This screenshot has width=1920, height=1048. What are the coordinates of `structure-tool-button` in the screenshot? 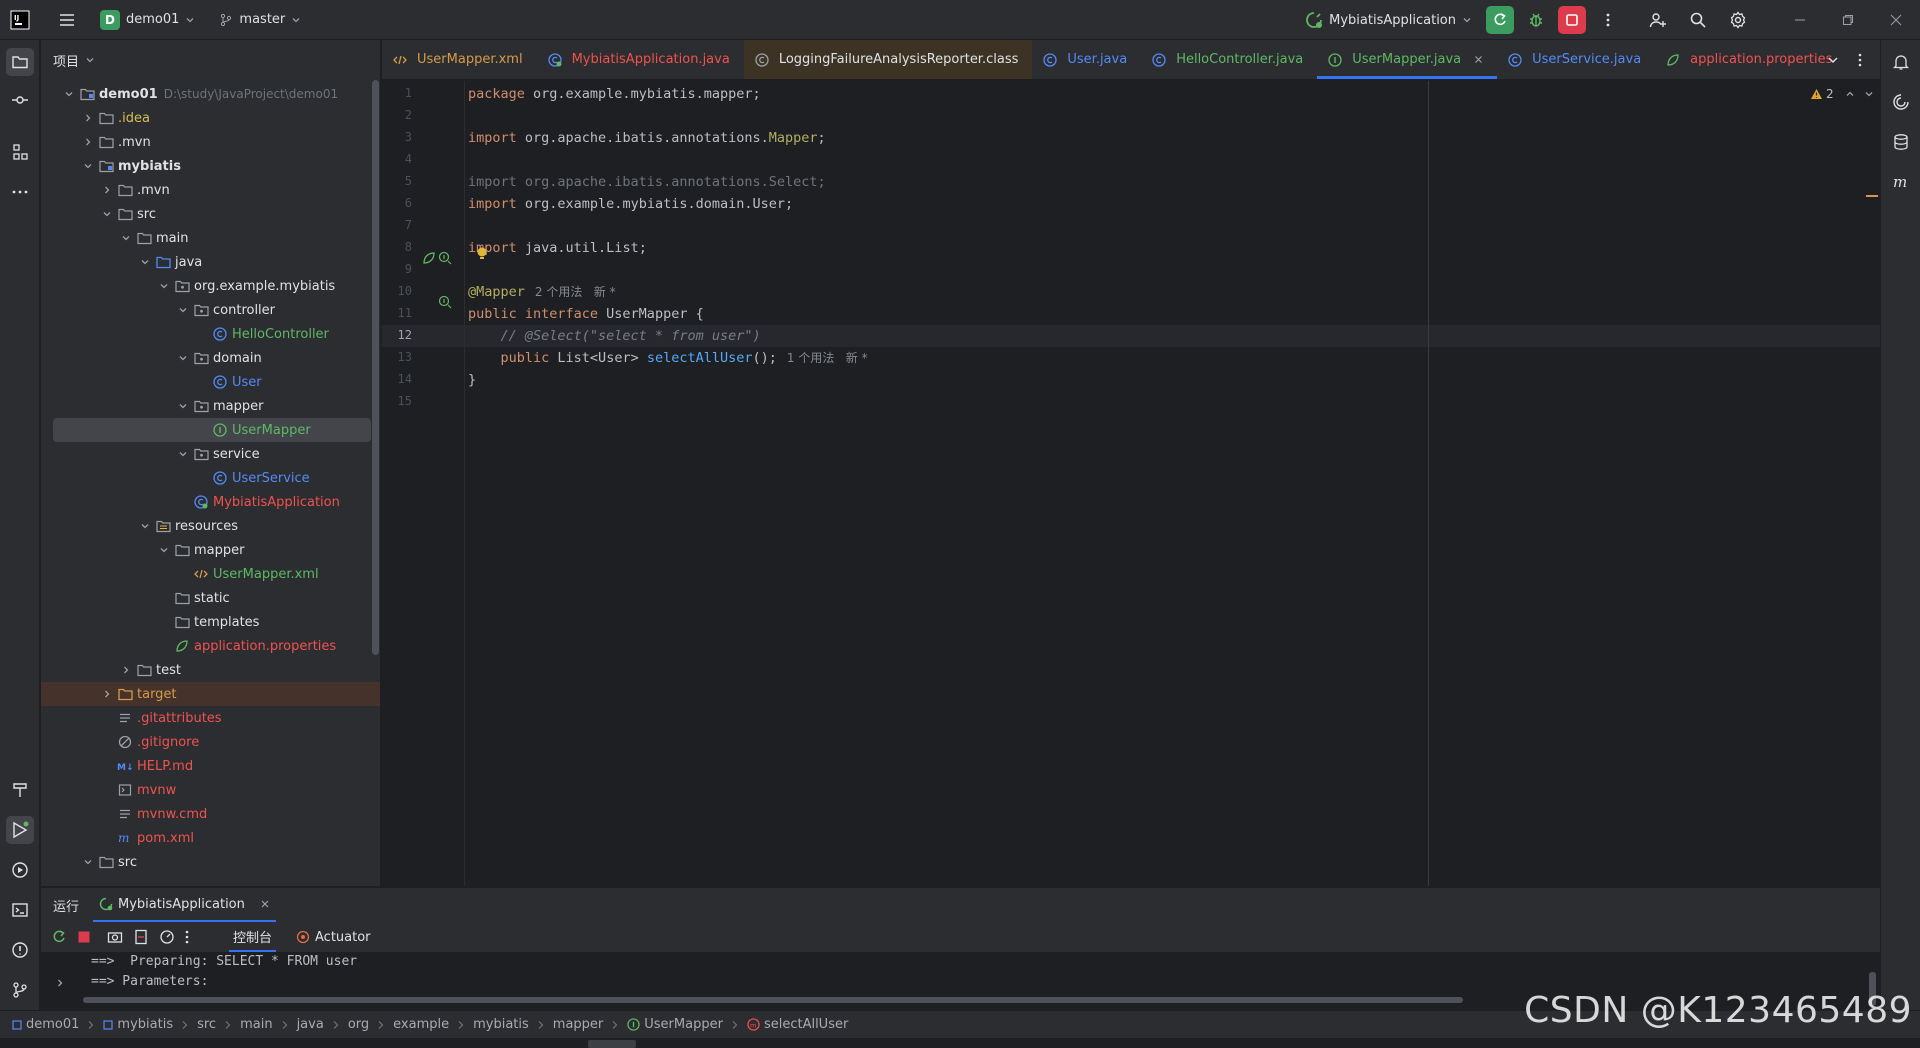 It's located at (20, 152).